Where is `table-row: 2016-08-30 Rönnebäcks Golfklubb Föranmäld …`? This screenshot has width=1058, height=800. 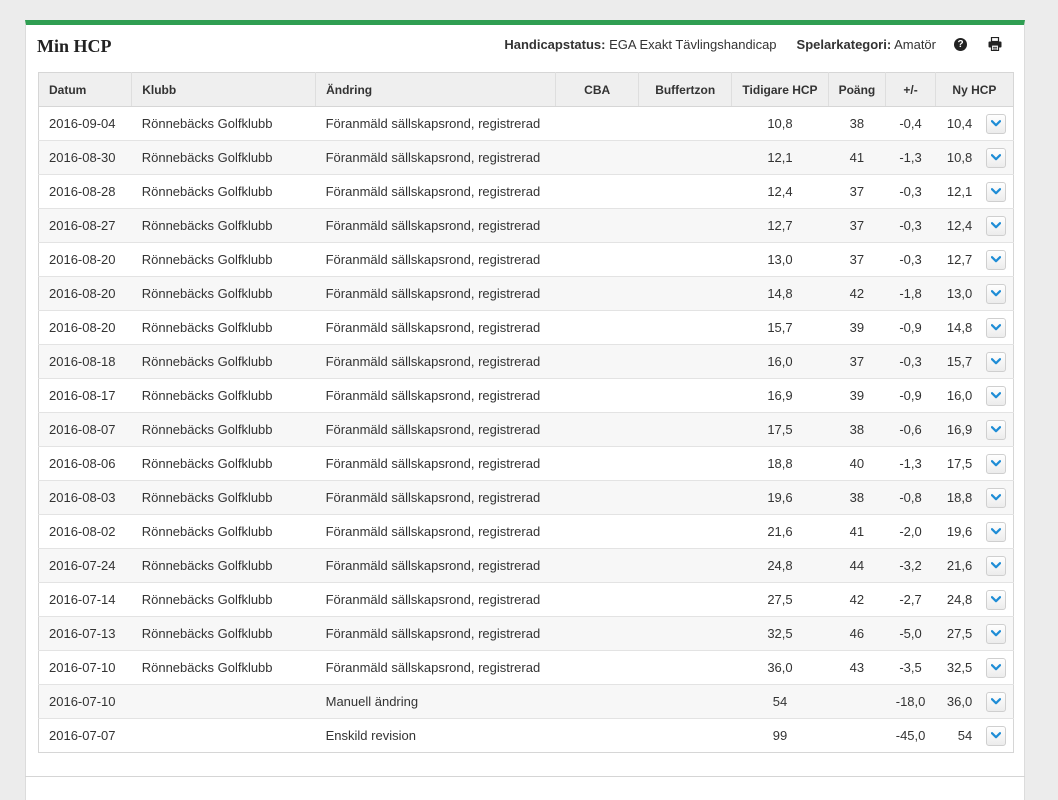
table-row: 2016-08-30 Rönnebäcks Golfklubb Föranmäld … is located at coordinates (526, 157).